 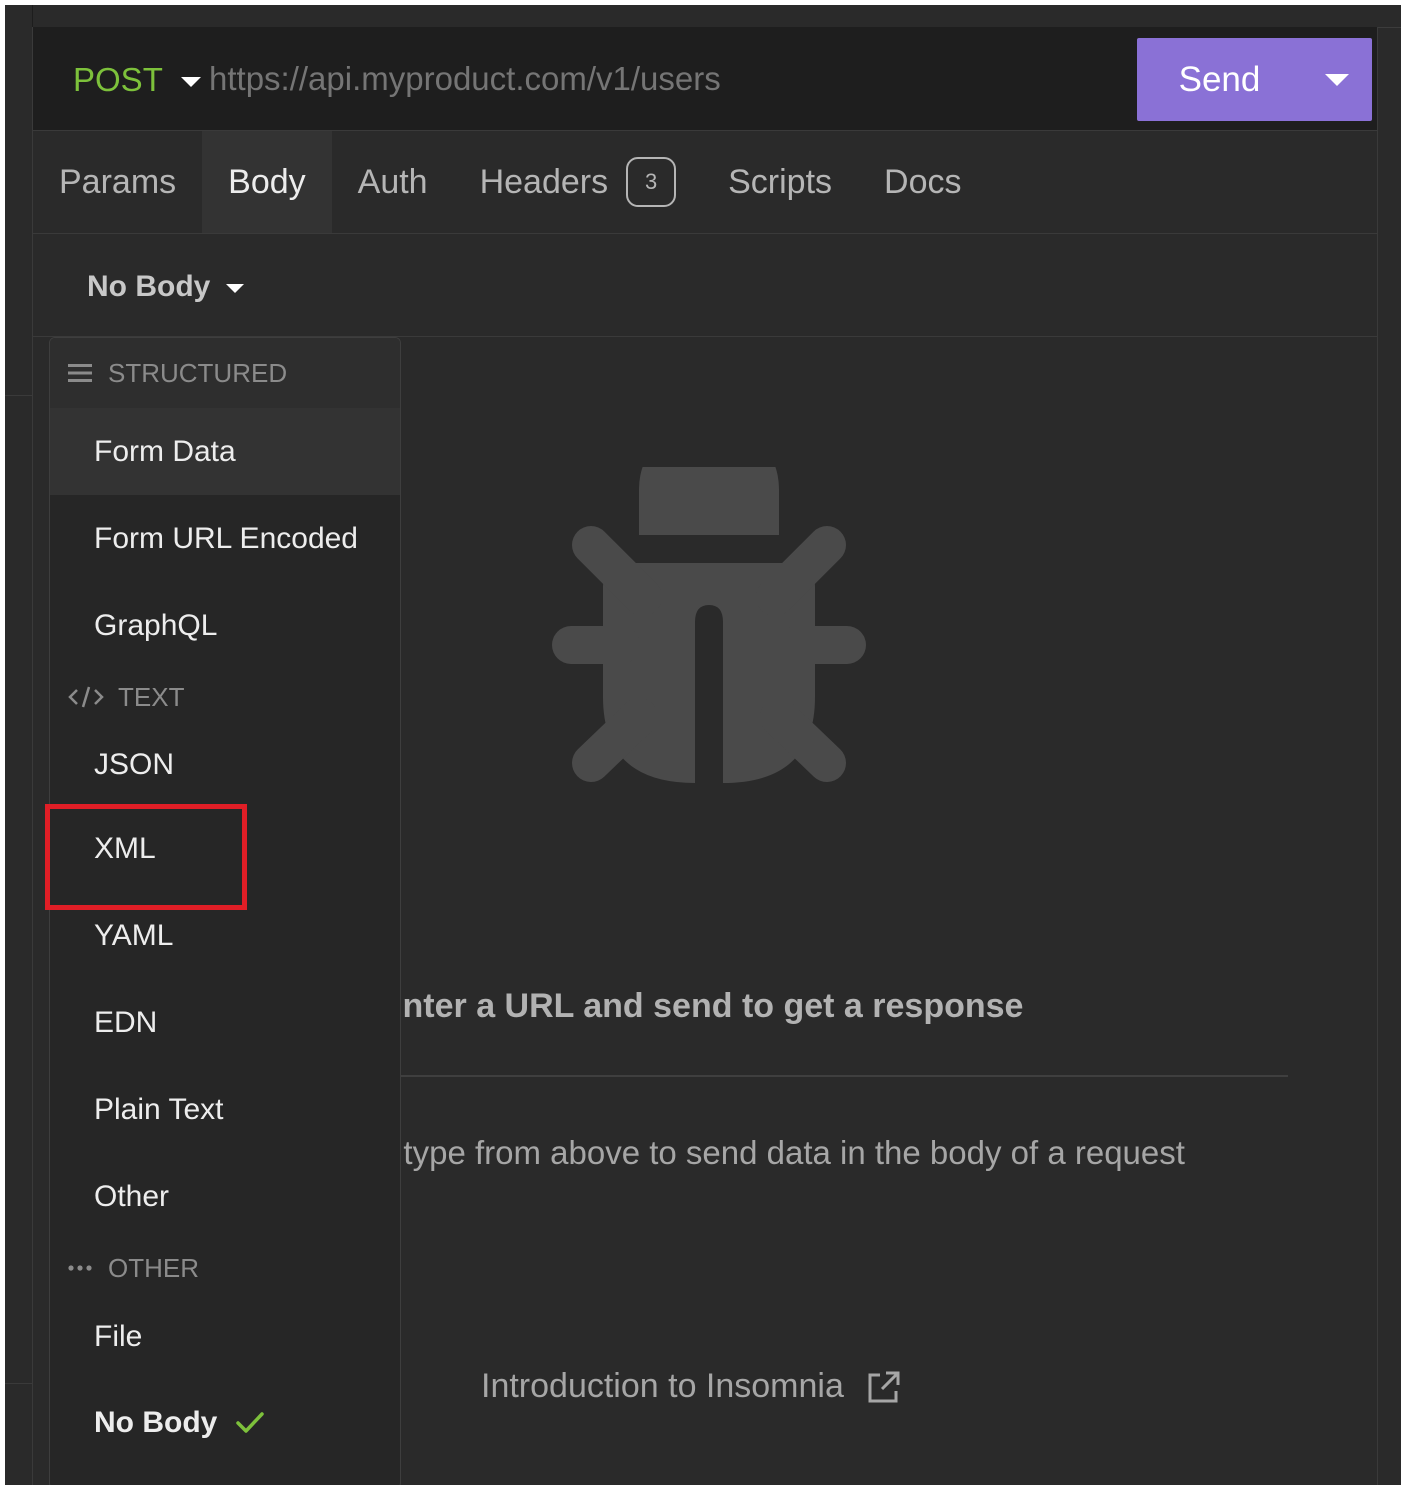 I want to click on menu-item-label: GraphQL, so click(x=156, y=625).